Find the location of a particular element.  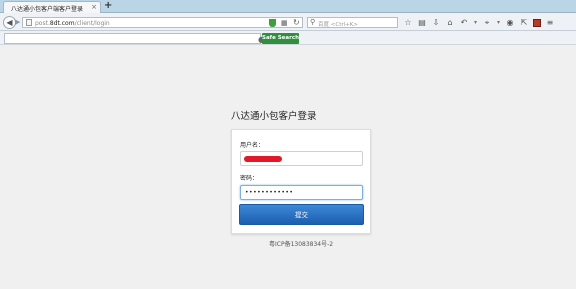

search-toolbar: ● Safe Search is located at coordinates (288, 38).